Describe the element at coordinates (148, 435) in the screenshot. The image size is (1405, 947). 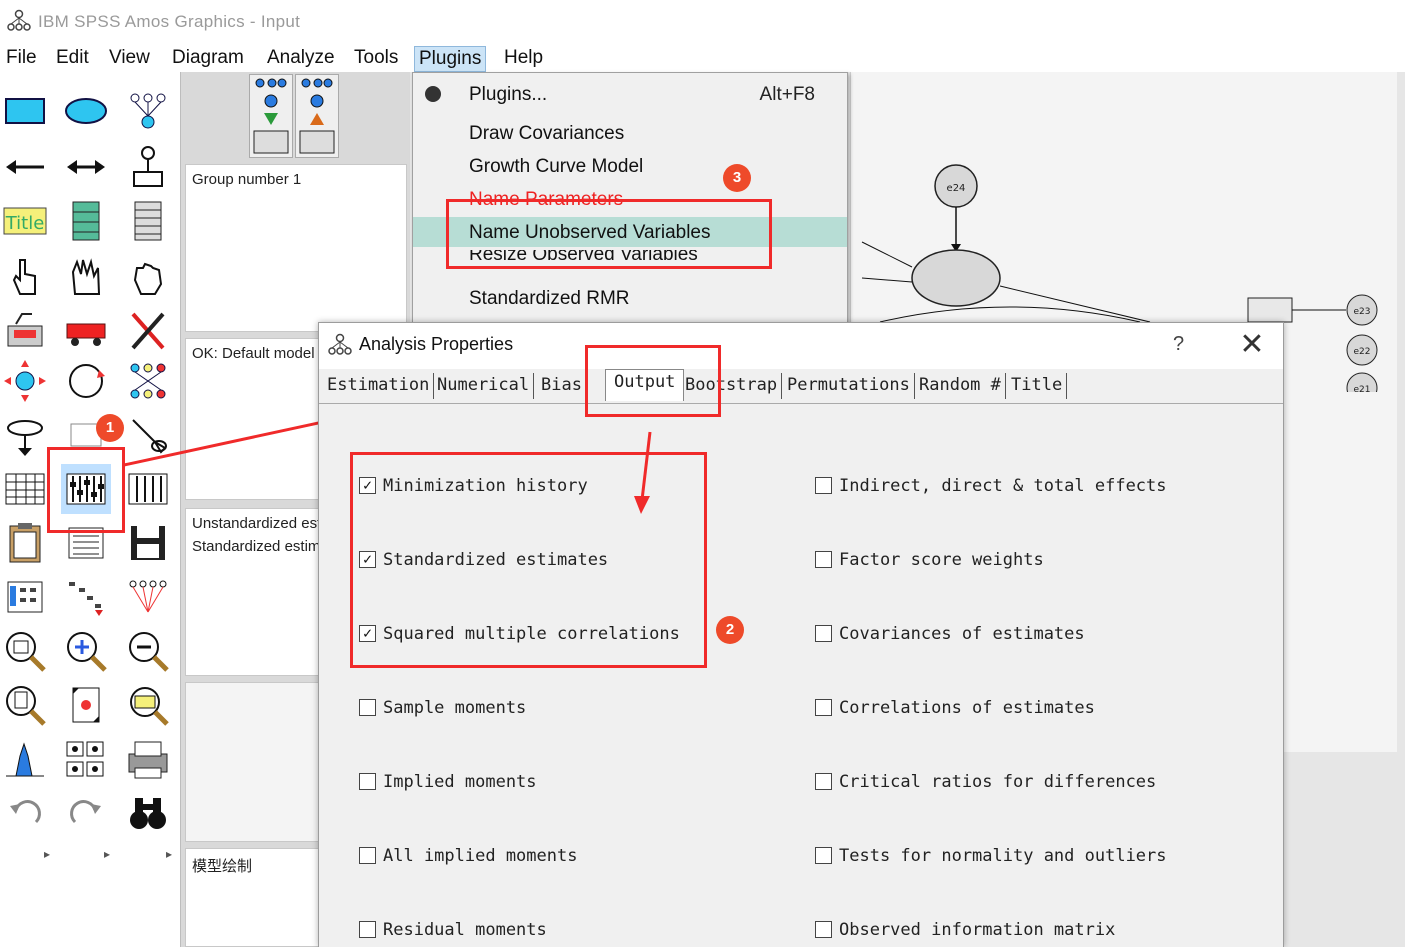
I see `touch-up-icon` at that location.